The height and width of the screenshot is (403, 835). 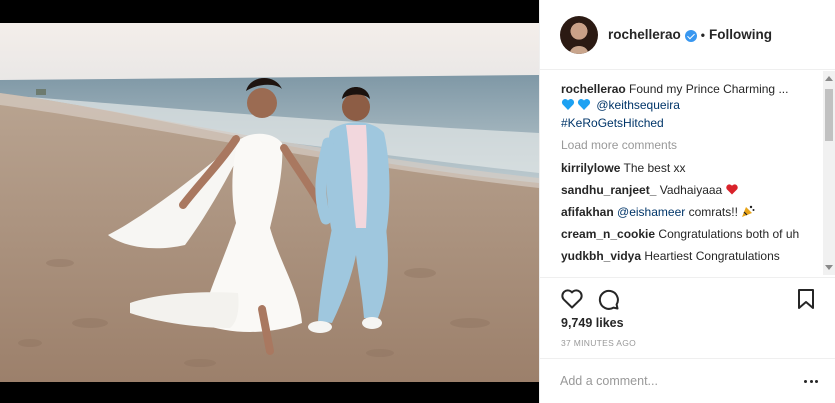 I want to click on add-comment-bar, so click(x=687, y=380).